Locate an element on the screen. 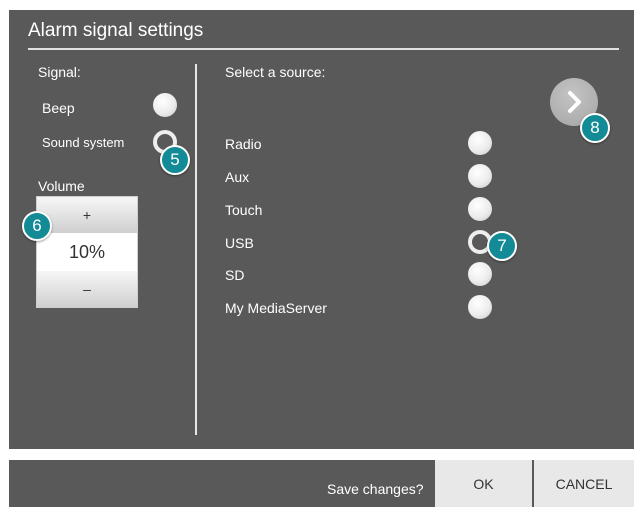  dialog-title: Alarm signal settings is located at coordinates (116, 30).